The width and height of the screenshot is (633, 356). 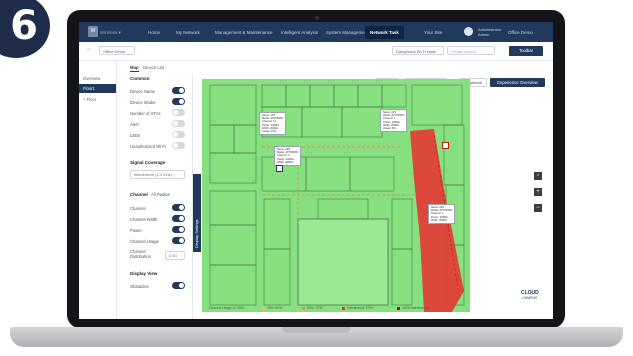 I want to click on channel-label: Channel, so click(x=138, y=208).